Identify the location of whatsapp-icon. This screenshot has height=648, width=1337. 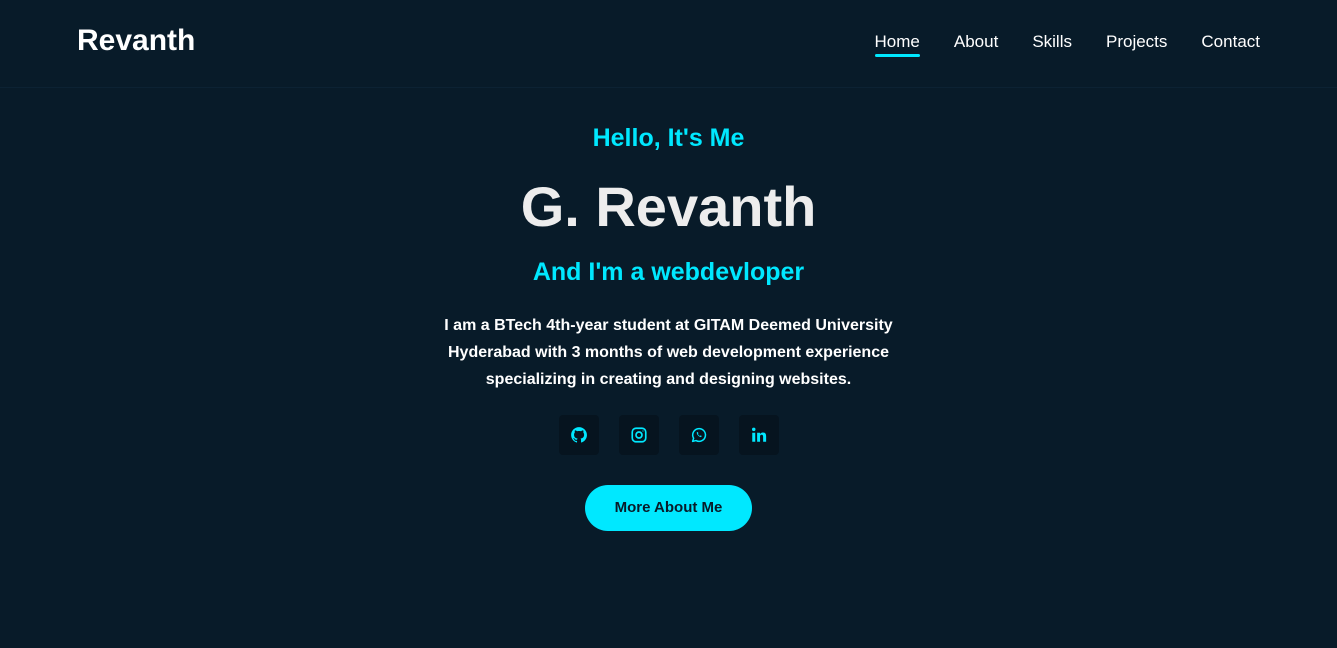
(698, 435).